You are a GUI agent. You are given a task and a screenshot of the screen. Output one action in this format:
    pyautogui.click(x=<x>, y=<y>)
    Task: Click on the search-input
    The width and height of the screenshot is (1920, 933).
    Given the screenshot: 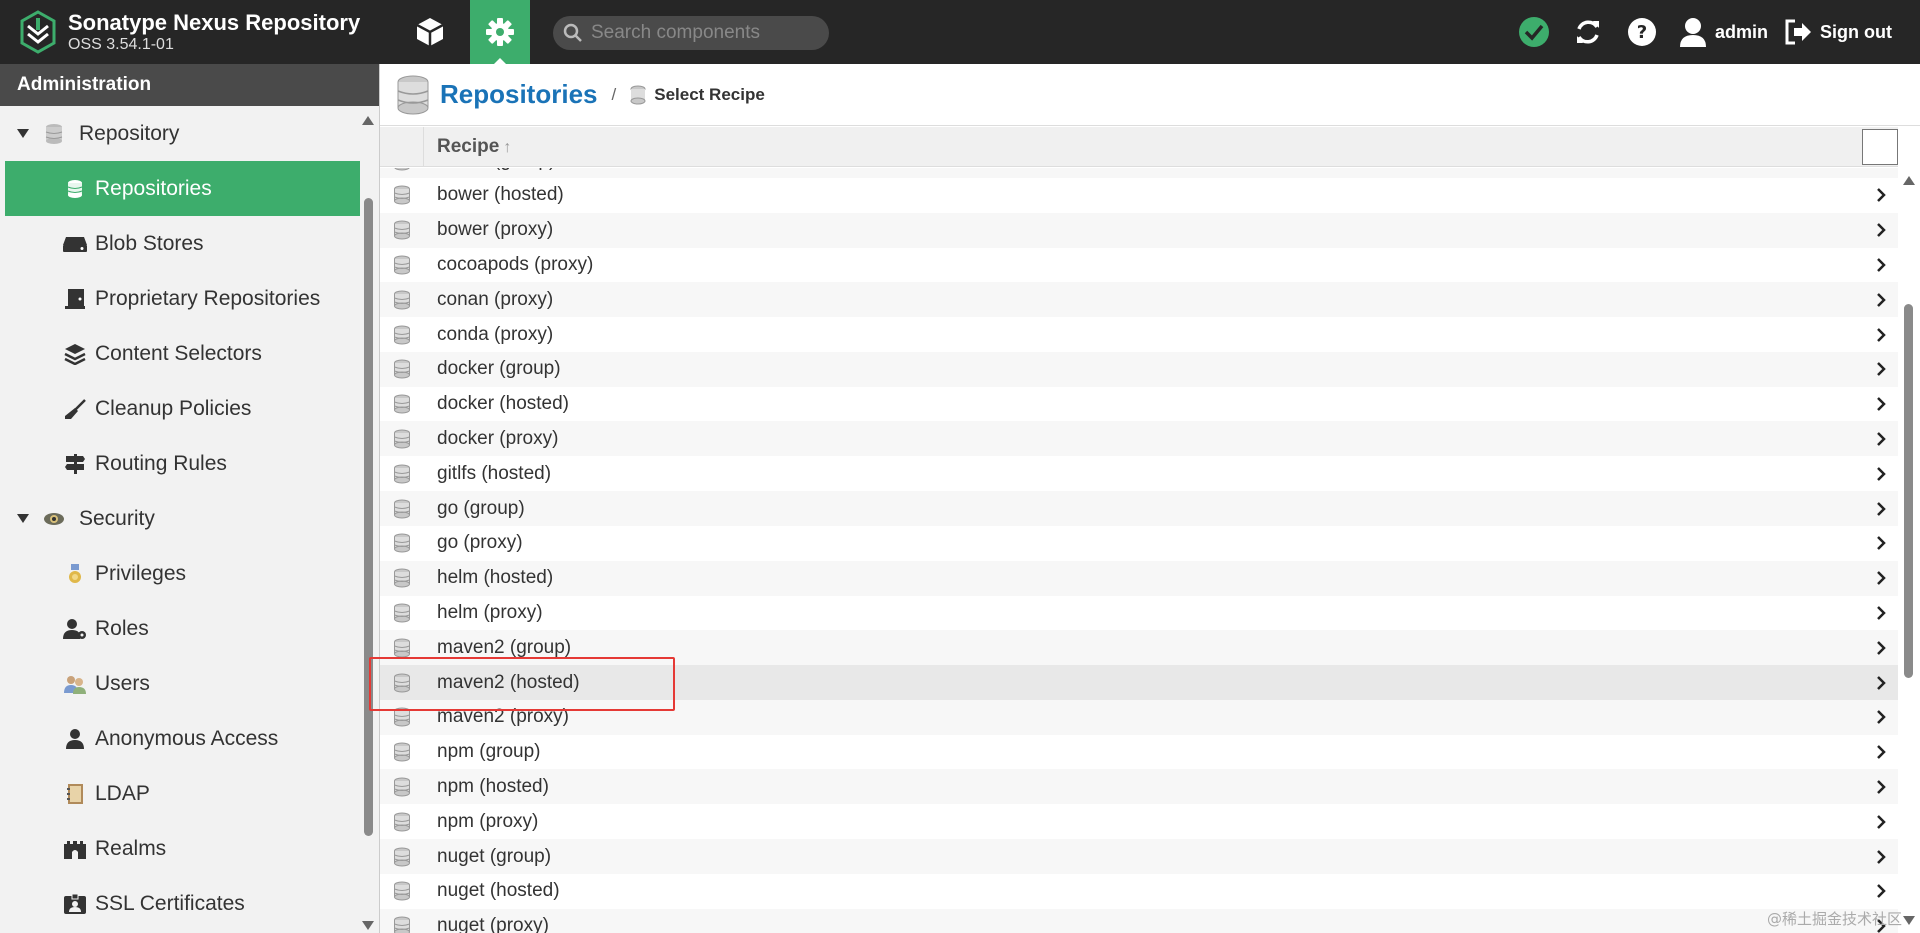 What is the action you would take?
    pyautogui.click(x=701, y=33)
    